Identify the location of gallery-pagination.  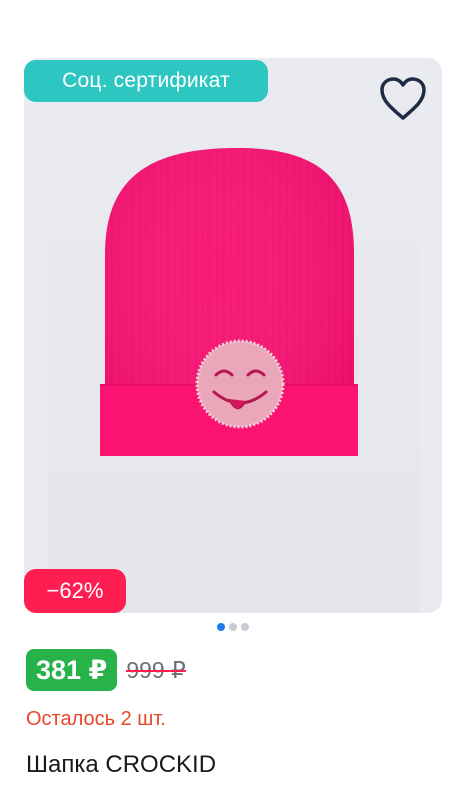
(233, 627).